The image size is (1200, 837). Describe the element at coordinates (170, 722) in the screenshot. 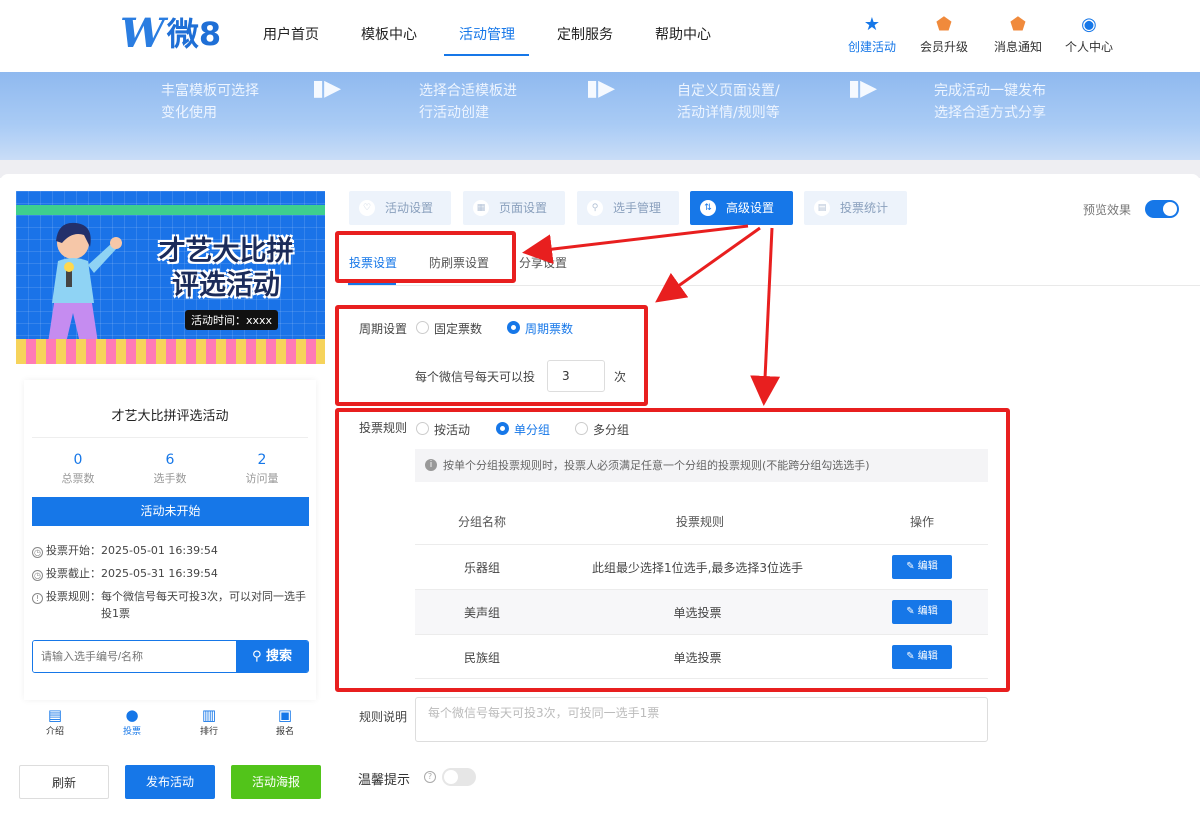

I see `preview-tabbar: ▤ 介绍 ● 投票 ▥ 排行 ▣ 报名` at that location.